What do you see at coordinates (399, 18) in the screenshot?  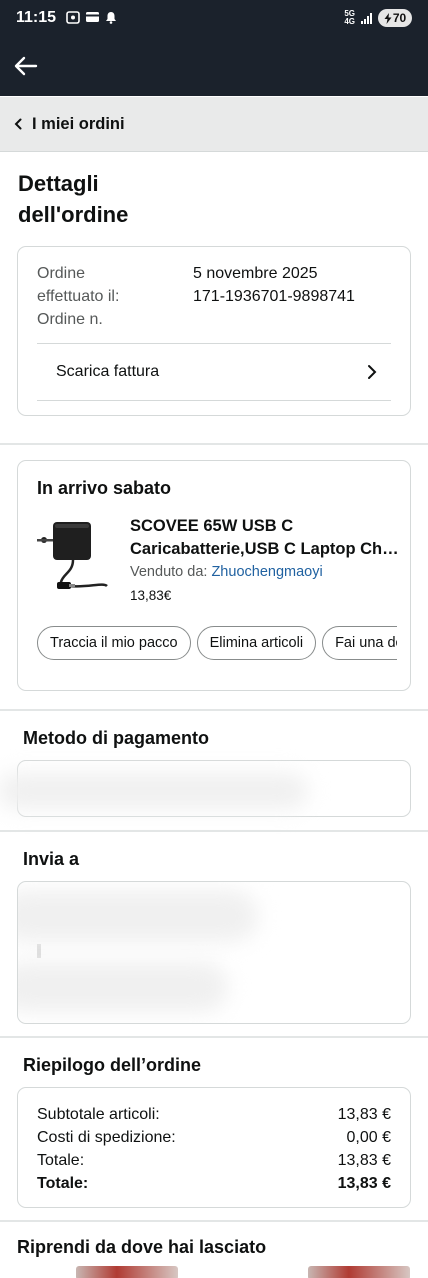 I see `battery-level: 70` at bounding box center [399, 18].